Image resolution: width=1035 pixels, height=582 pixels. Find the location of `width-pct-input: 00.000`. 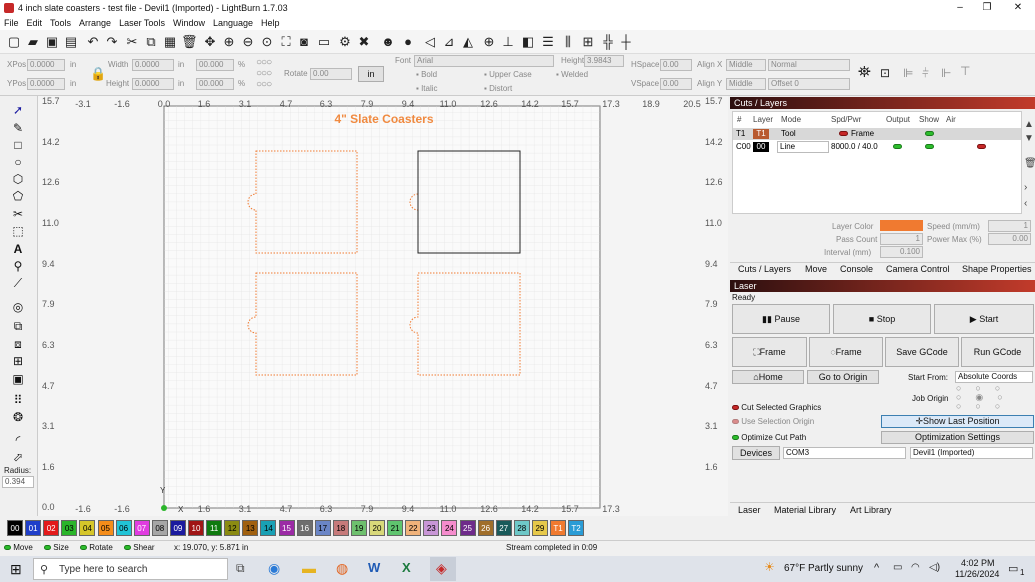

width-pct-input: 00.000 is located at coordinates (215, 65).